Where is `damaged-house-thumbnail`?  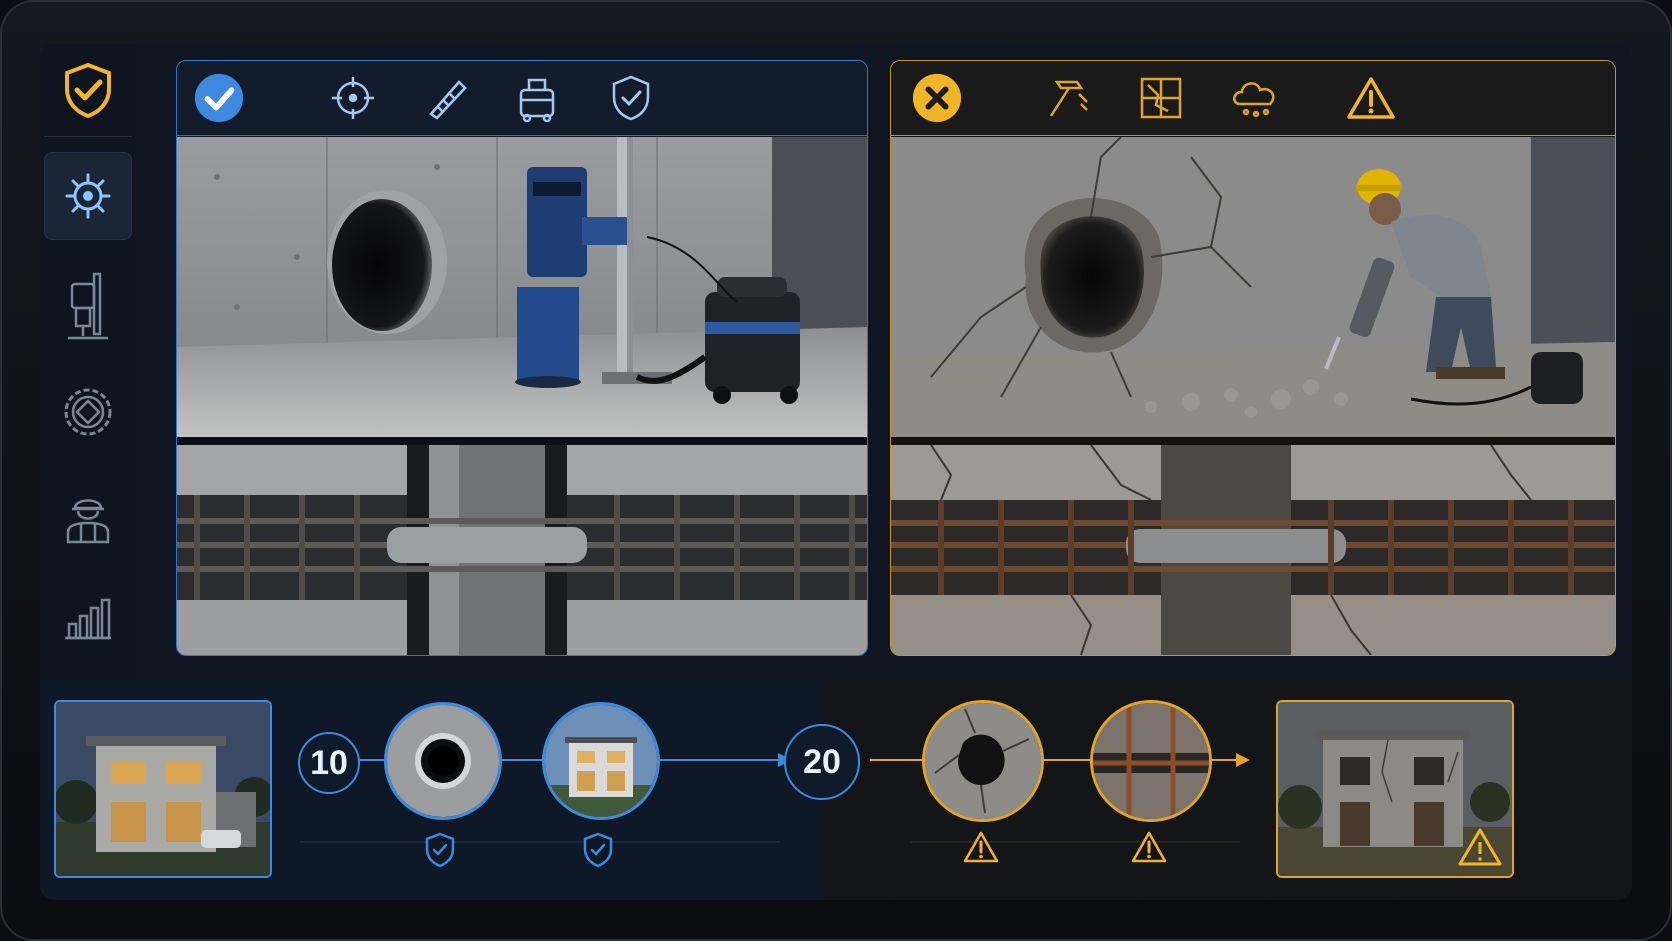
damaged-house-thumbnail is located at coordinates (1395, 789).